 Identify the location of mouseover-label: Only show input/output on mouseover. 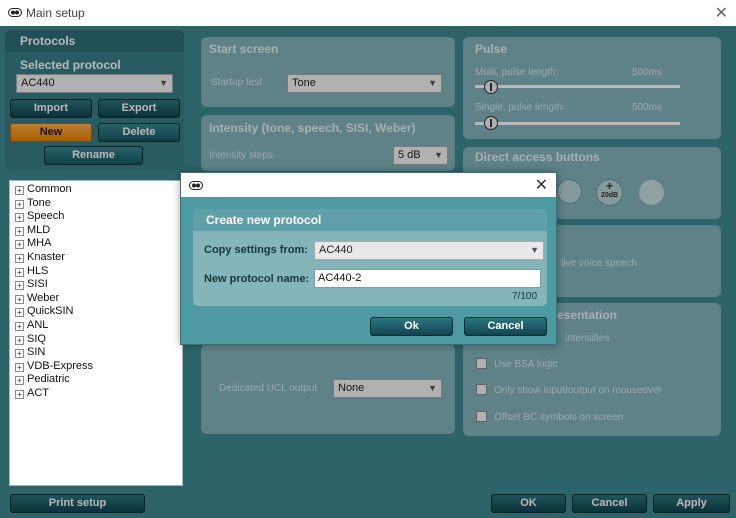
(578, 390).